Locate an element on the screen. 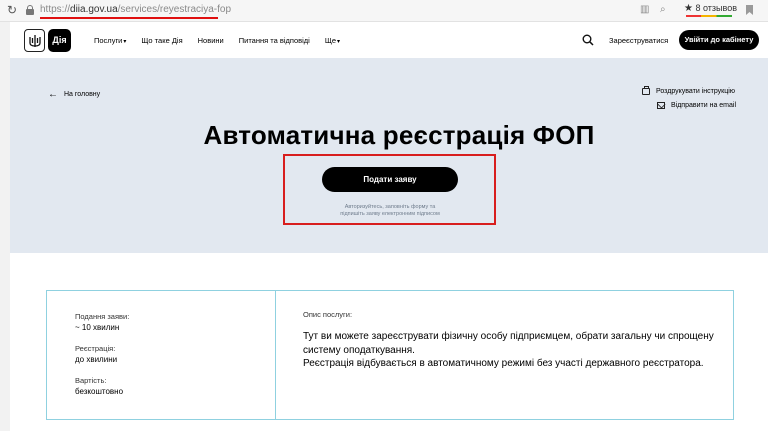 The width and height of the screenshot is (768, 431). reviews-label: 8 отзывов is located at coordinates (716, 8).